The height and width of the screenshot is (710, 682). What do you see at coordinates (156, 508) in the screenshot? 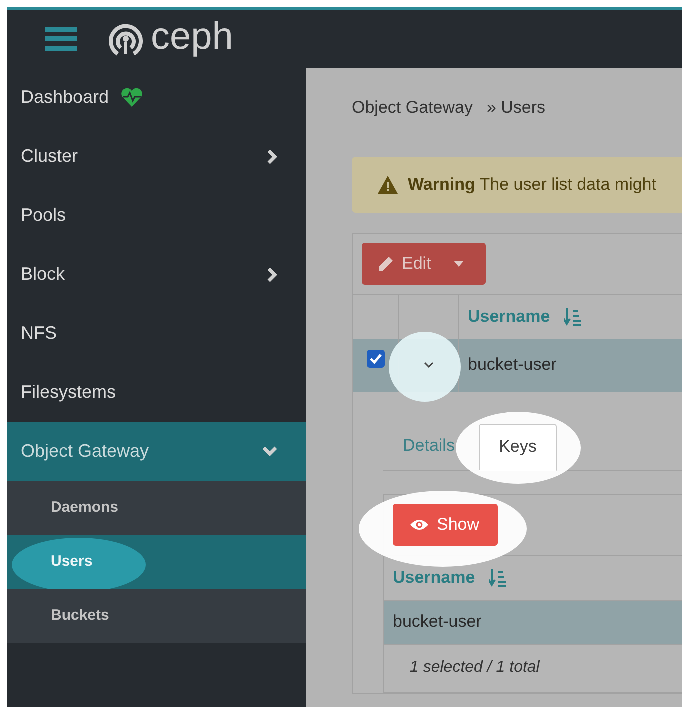
I see `submenu-item: Daemons` at bounding box center [156, 508].